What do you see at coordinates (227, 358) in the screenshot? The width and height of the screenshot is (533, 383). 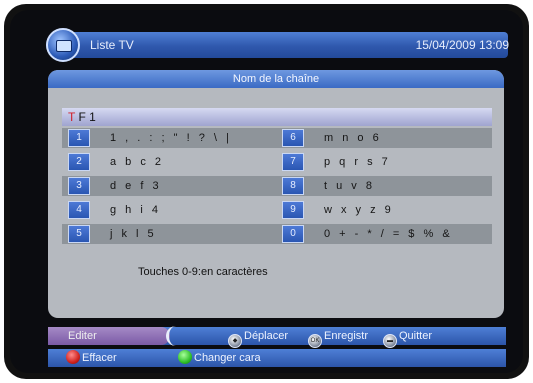 I see `change-label: Changer cara` at bounding box center [227, 358].